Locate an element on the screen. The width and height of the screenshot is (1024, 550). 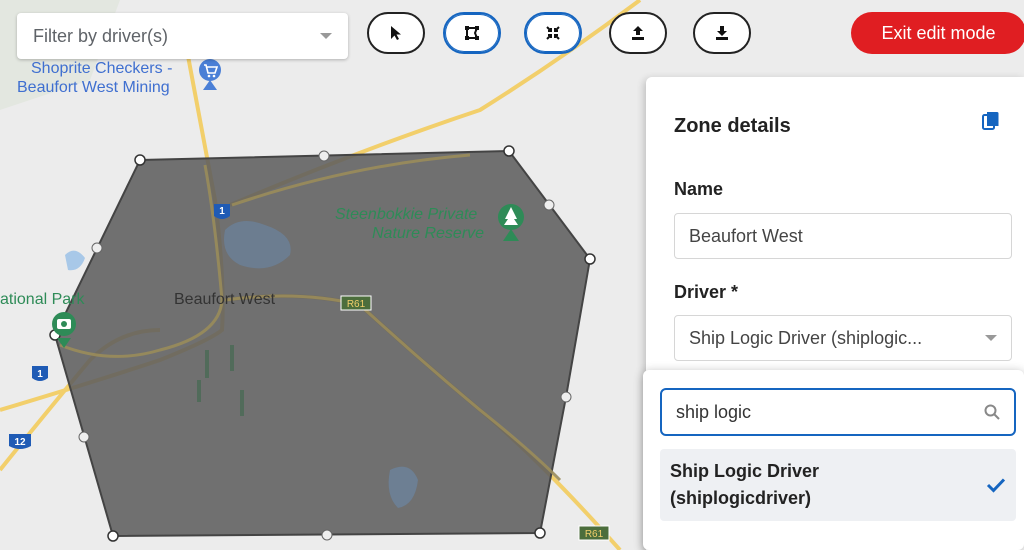
zone-name-input: Beaufort West is located at coordinates (843, 236).